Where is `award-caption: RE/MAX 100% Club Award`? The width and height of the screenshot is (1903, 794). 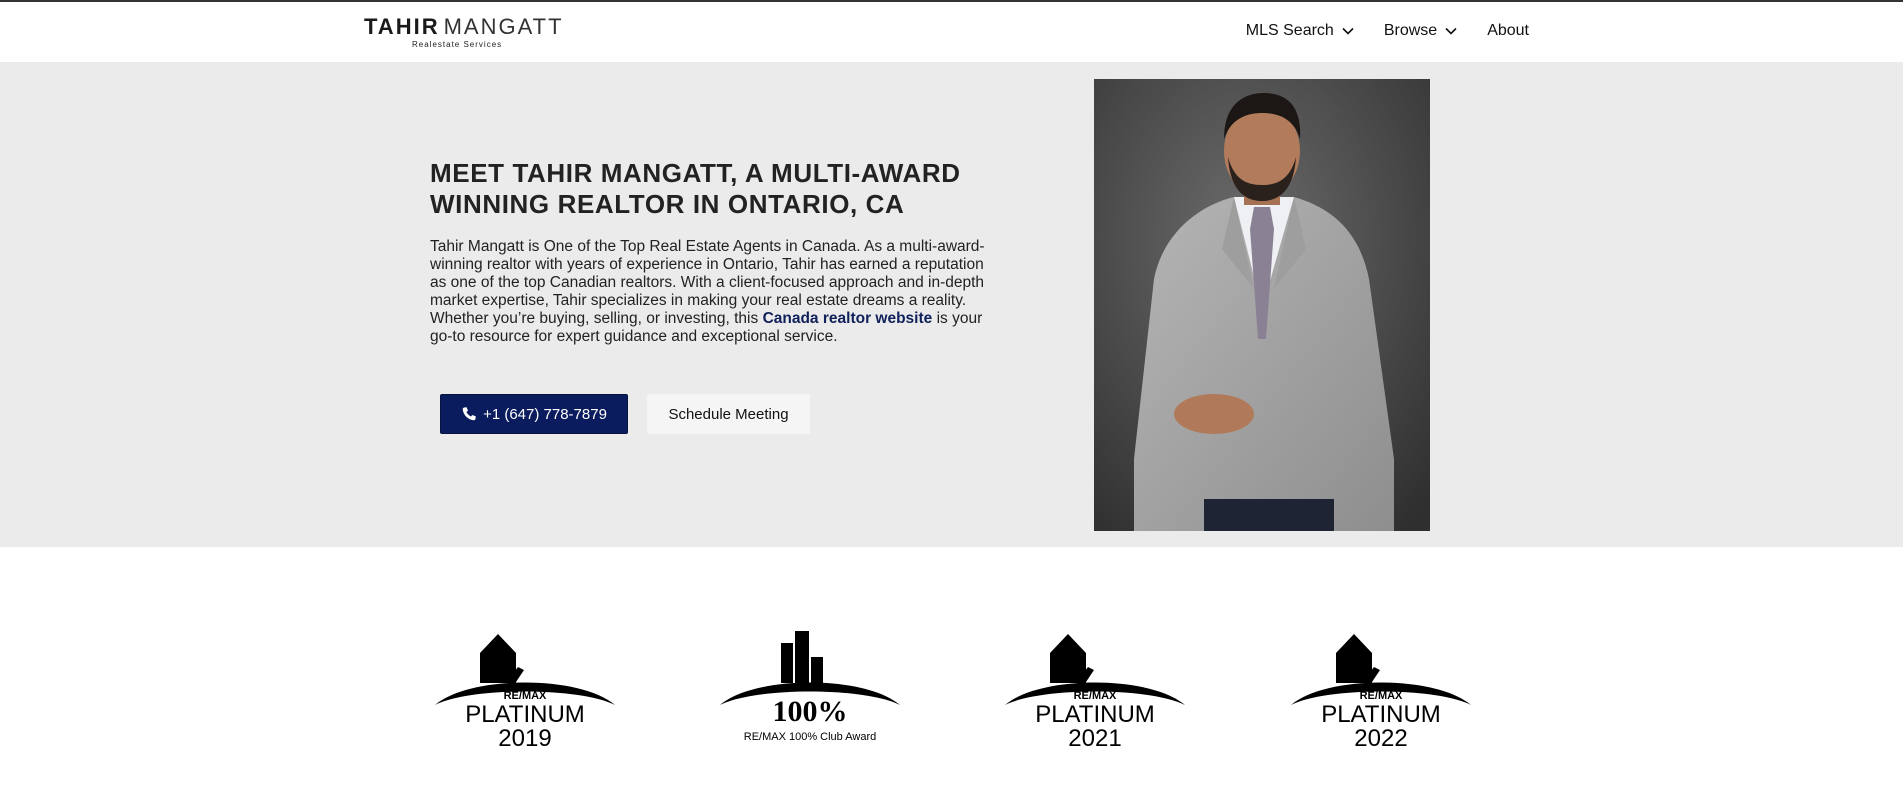
award-caption: RE/MAX 100% Club Award is located at coordinates (810, 737).